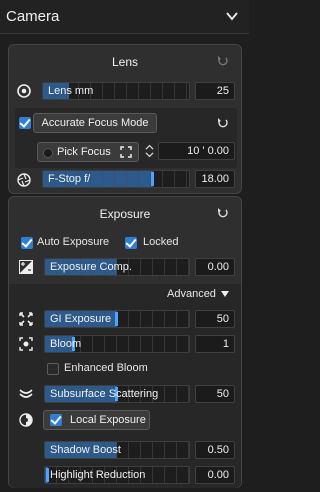 The width and height of the screenshot is (320, 492). I want to click on exposure-comp-label: Exposure Comp., so click(91, 267).